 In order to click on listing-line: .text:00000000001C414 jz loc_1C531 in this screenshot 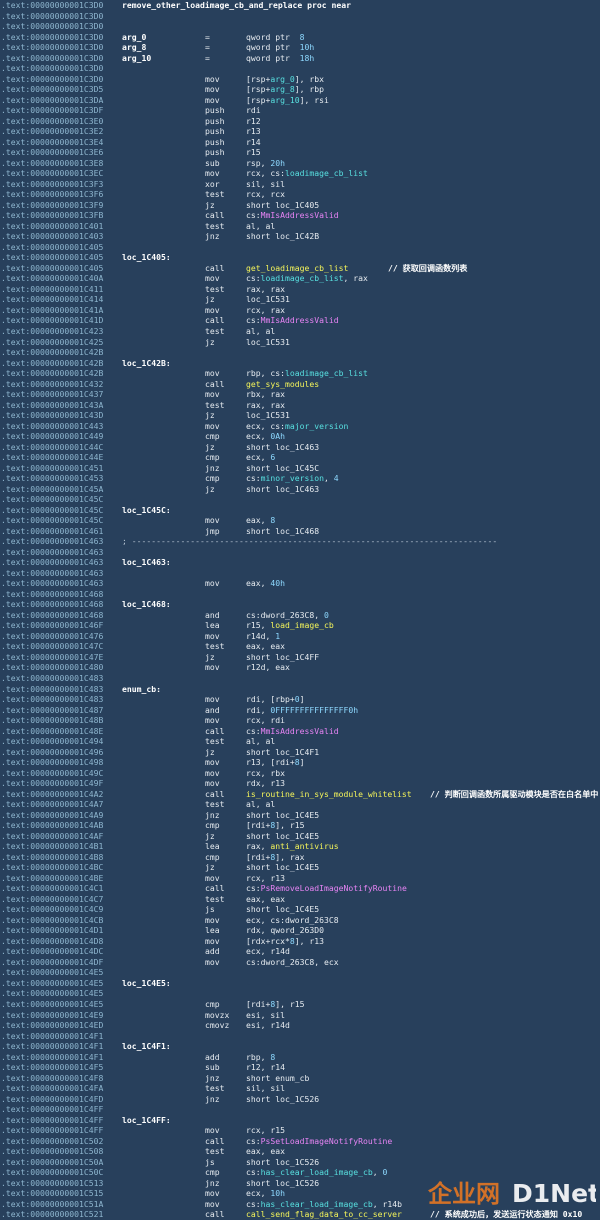, I will do `click(300, 299)`.